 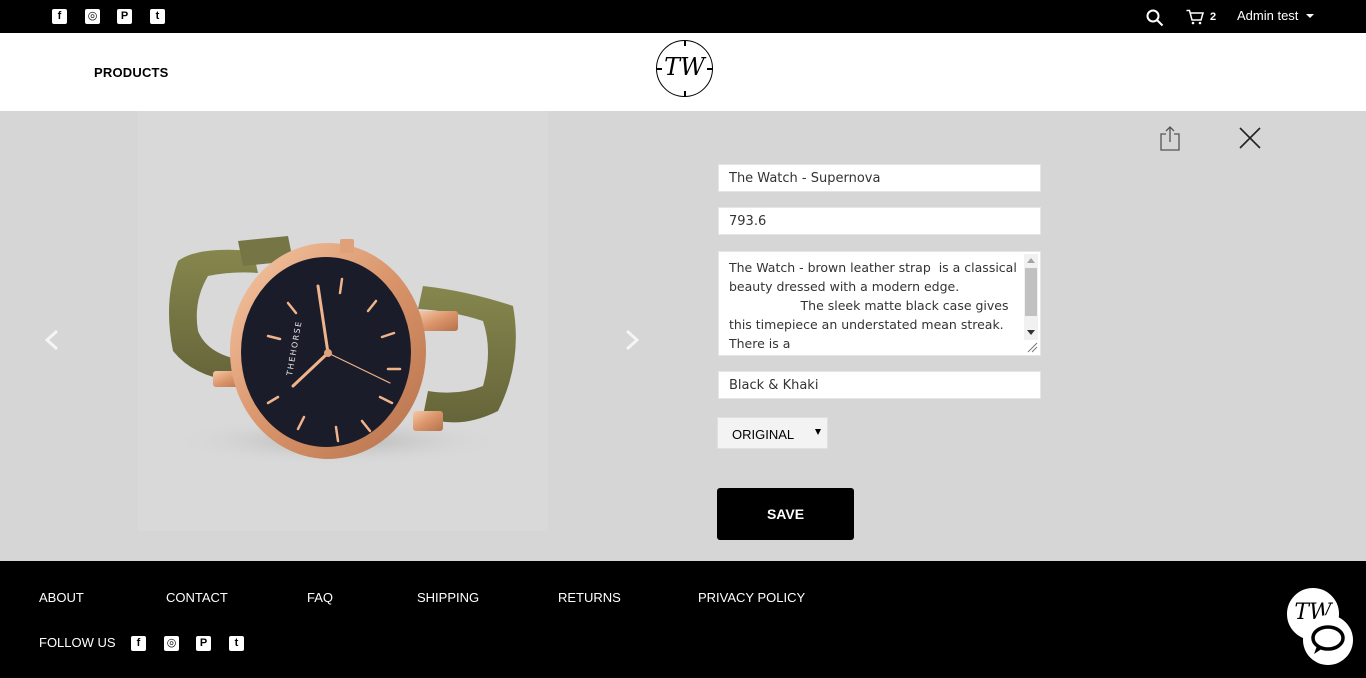 What do you see at coordinates (1310, 16) in the screenshot?
I see `chevron-down-icon` at bounding box center [1310, 16].